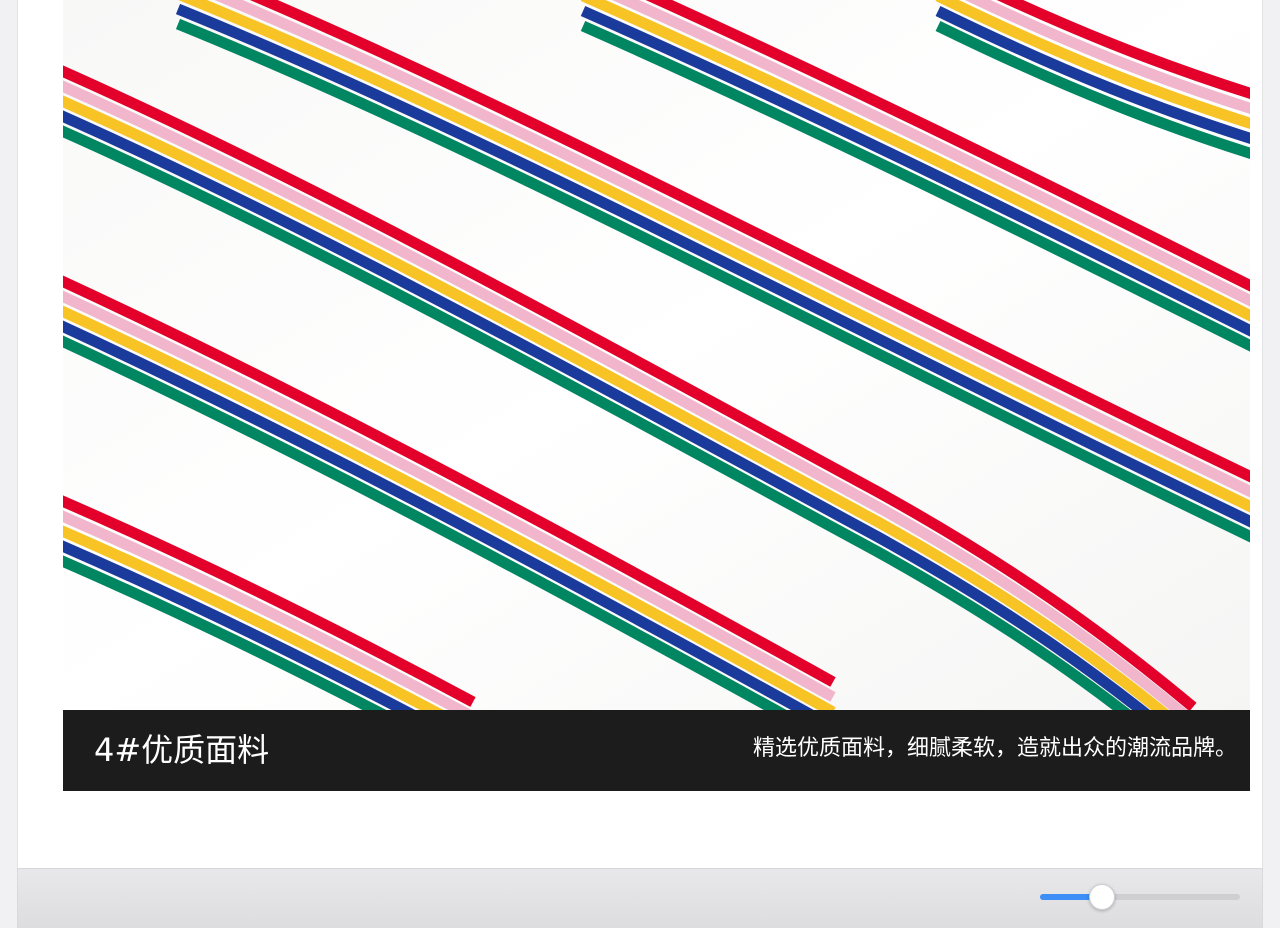  What do you see at coordinates (182, 750) in the screenshot?
I see `caption-title: 4#优质面料` at bounding box center [182, 750].